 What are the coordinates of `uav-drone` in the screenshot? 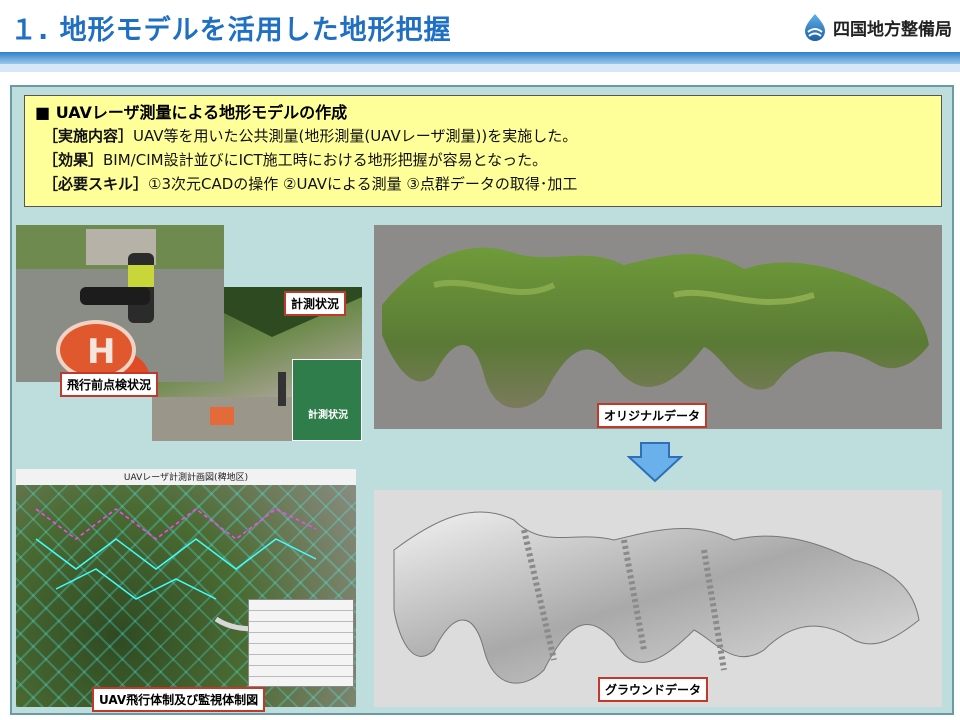 It's located at (115, 296).